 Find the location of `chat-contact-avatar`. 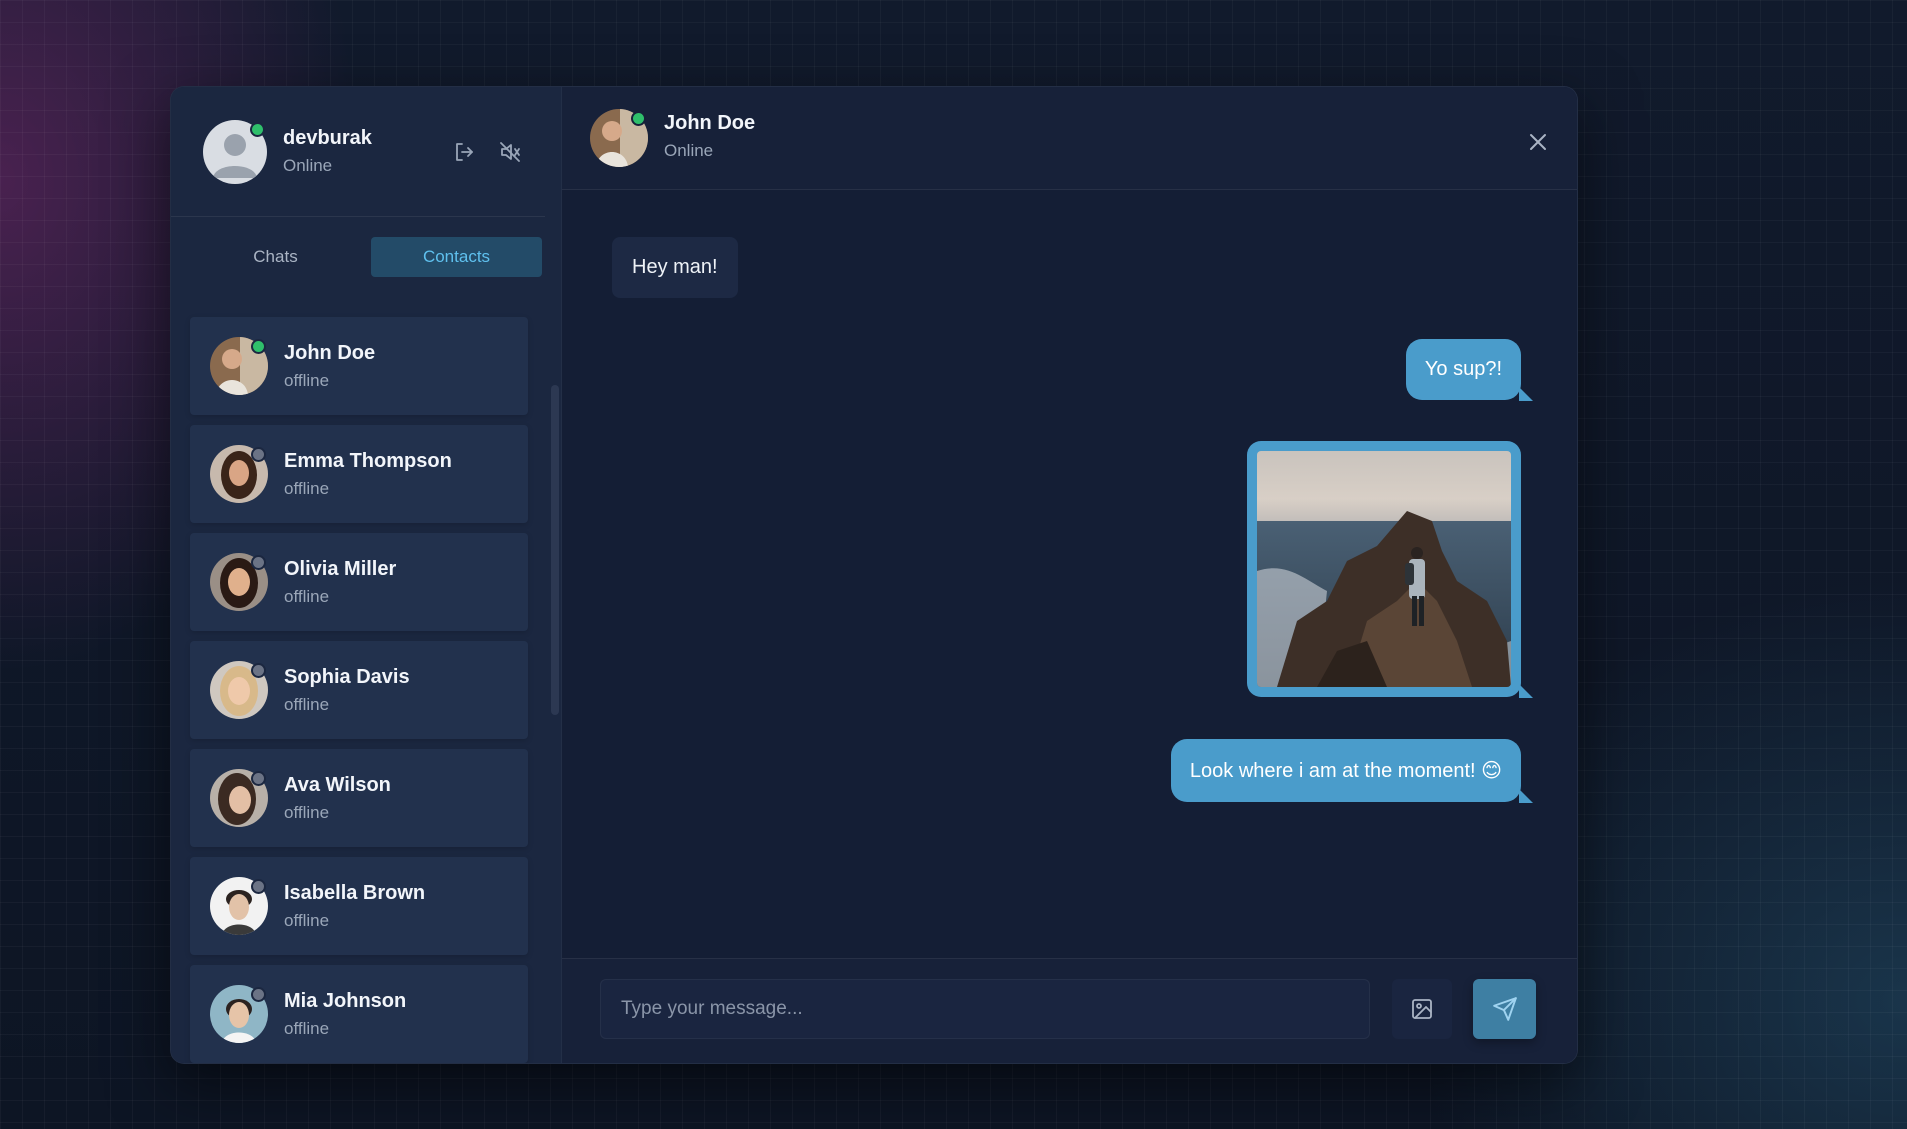

chat-contact-avatar is located at coordinates (619, 138).